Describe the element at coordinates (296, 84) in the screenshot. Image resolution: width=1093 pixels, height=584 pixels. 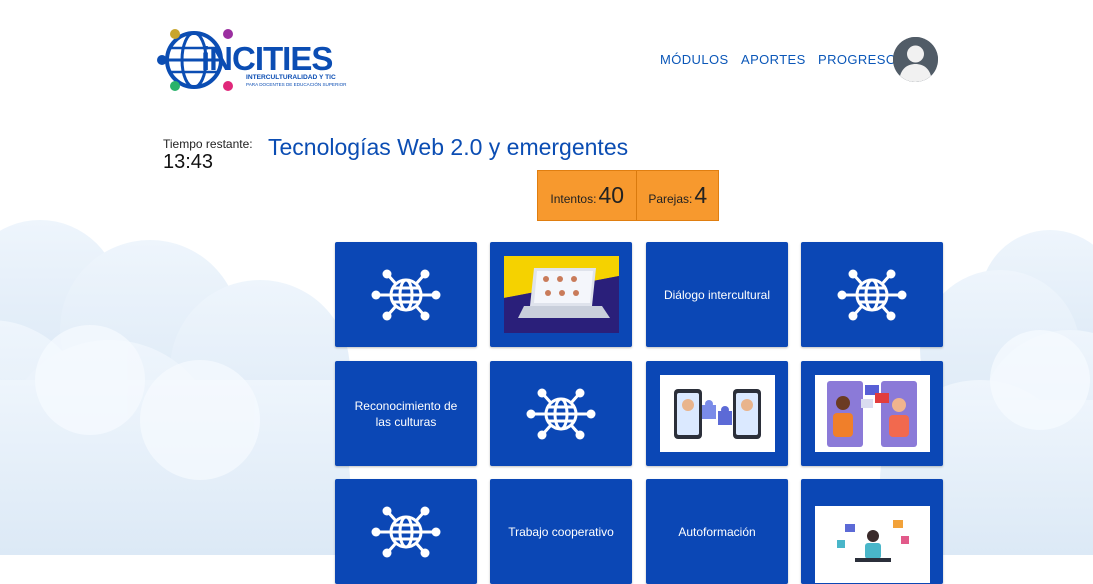
I see `brand-subtagline: PARA DOCENTES DE EDUCACIÓN SUPERIOR` at that location.